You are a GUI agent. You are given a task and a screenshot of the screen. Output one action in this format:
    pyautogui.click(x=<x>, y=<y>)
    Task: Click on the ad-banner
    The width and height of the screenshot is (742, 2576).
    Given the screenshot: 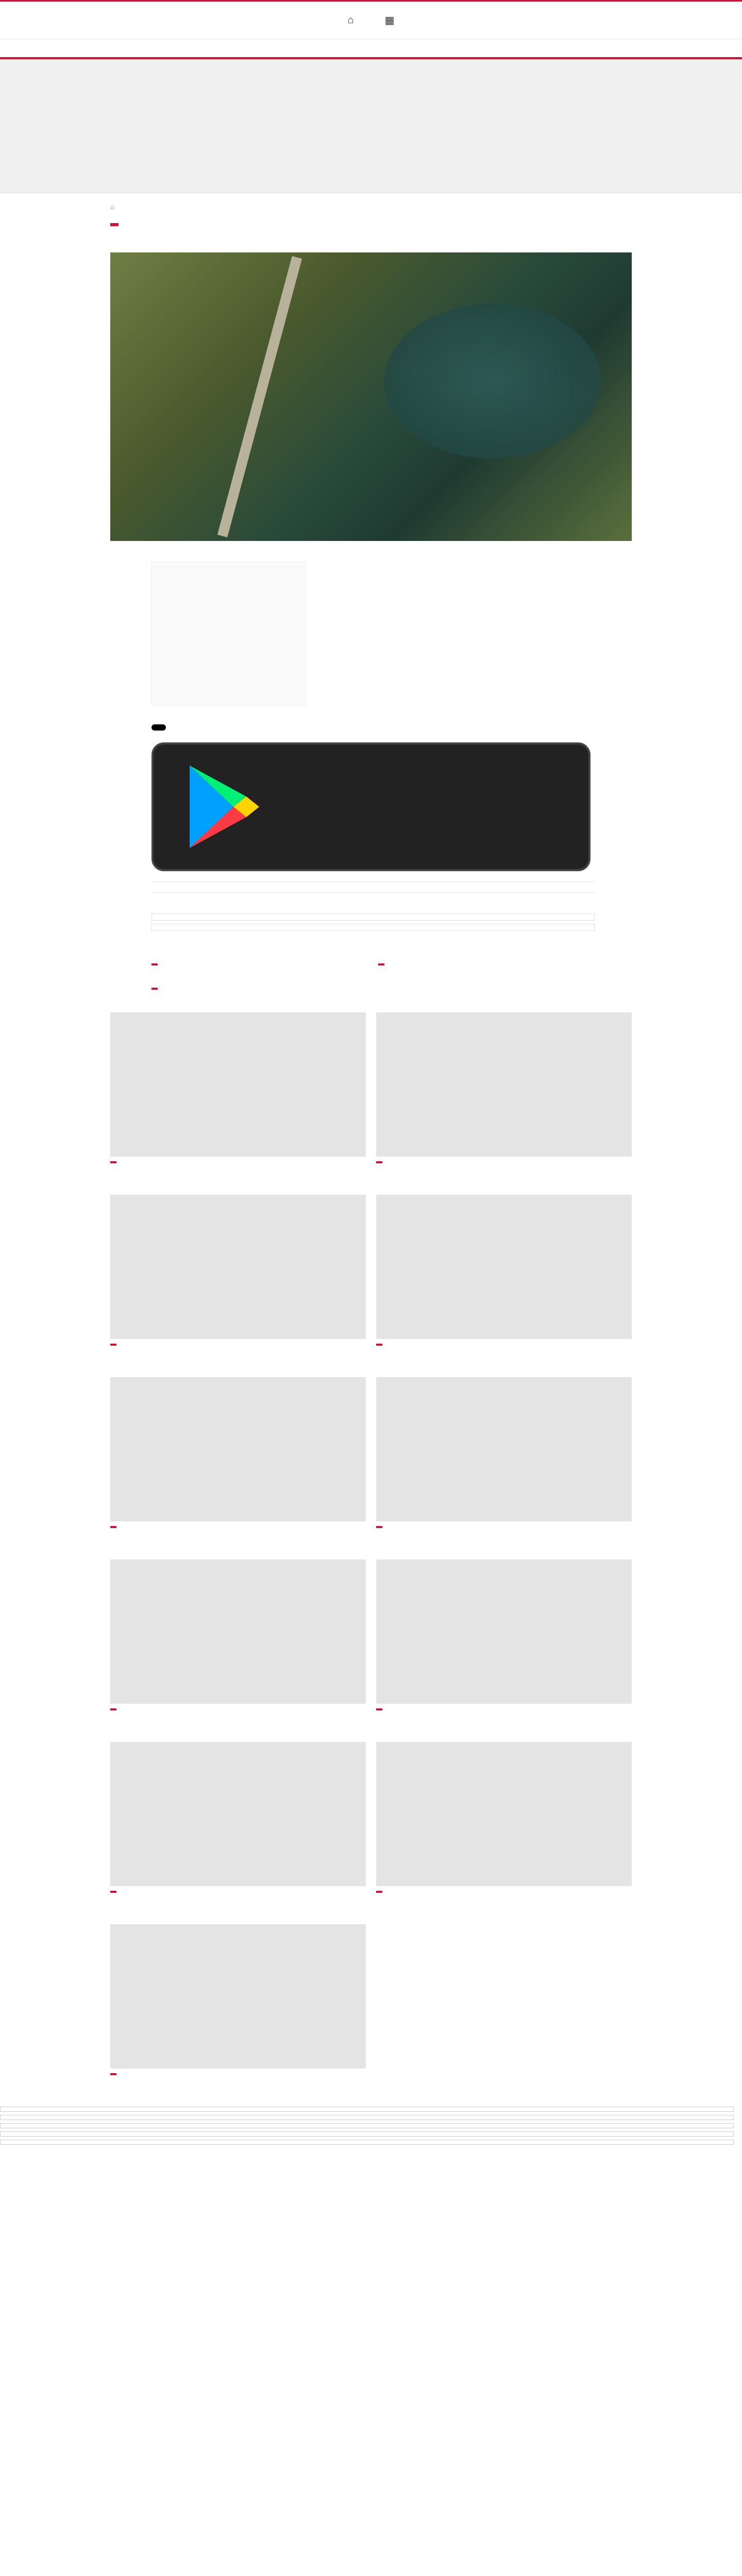 What is the action you would take?
    pyautogui.click(x=371, y=126)
    